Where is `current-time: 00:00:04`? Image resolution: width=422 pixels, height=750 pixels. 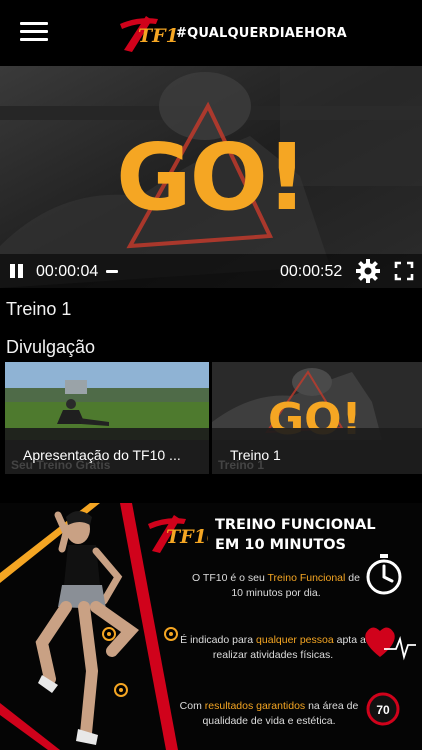
current-time: 00:00:04 is located at coordinates (67, 271).